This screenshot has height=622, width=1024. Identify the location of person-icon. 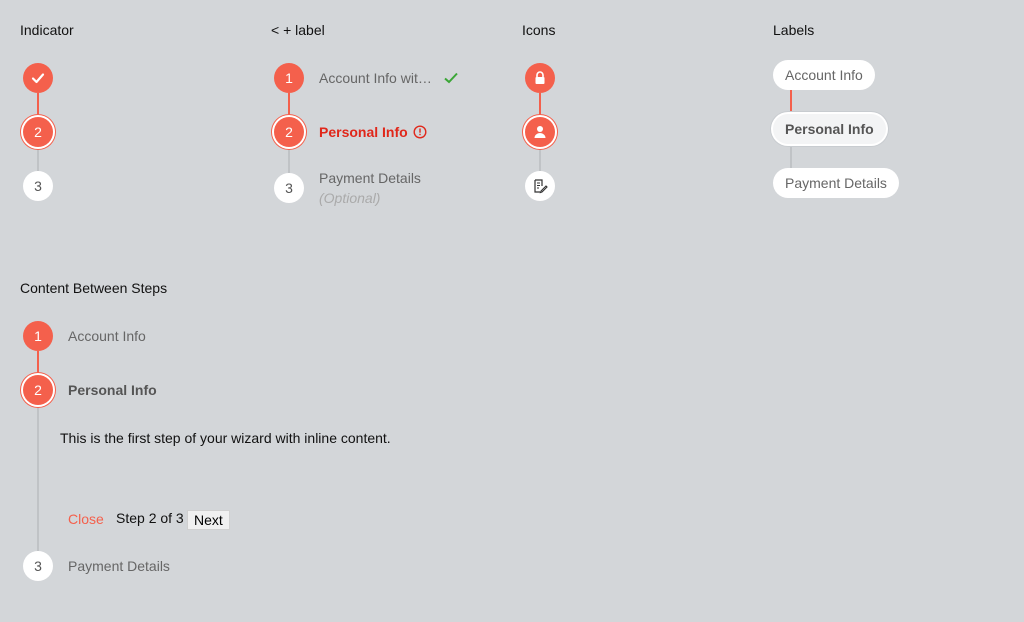
(540, 132).